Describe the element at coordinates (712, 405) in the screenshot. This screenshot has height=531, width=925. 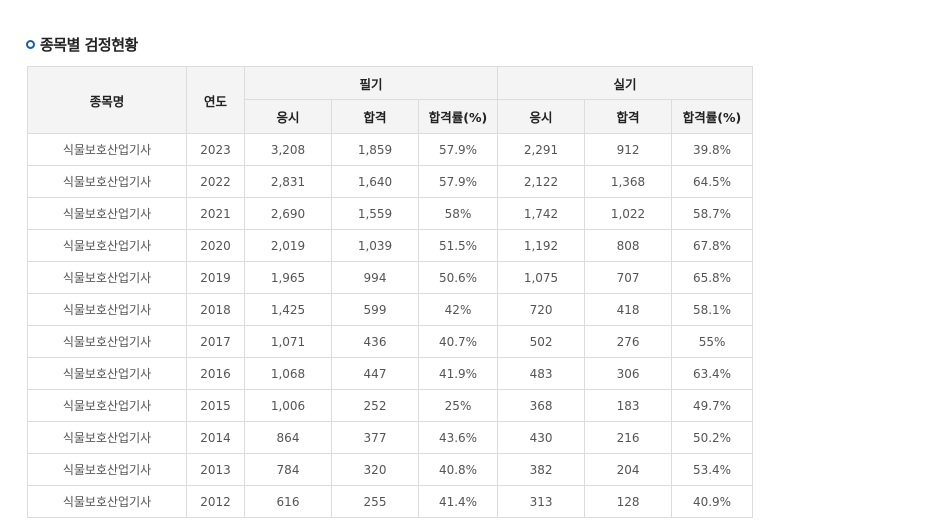
I see `cell-practical-rate: 49.7%` at that location.